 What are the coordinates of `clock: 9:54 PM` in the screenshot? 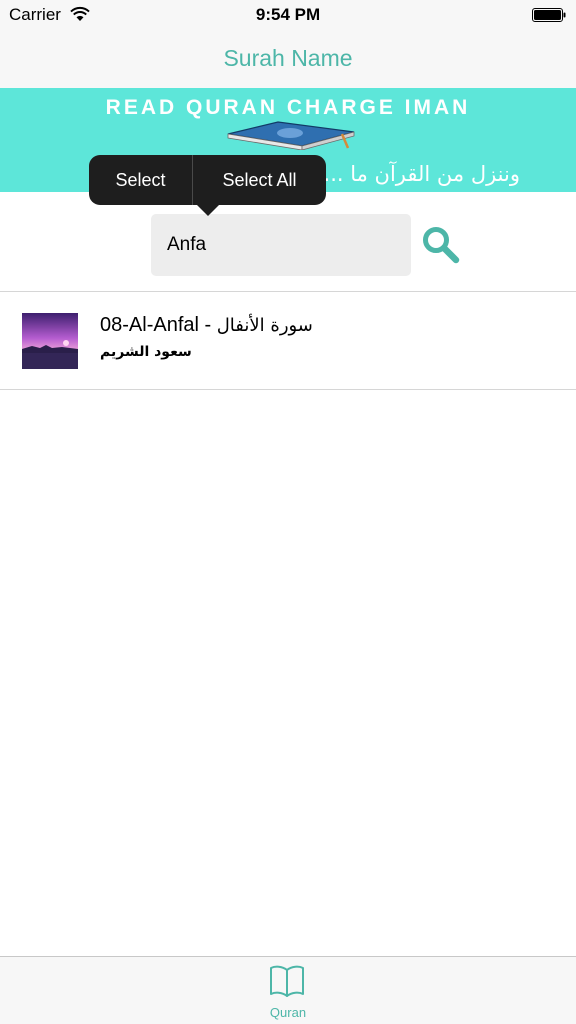 It's located at (288, 14).